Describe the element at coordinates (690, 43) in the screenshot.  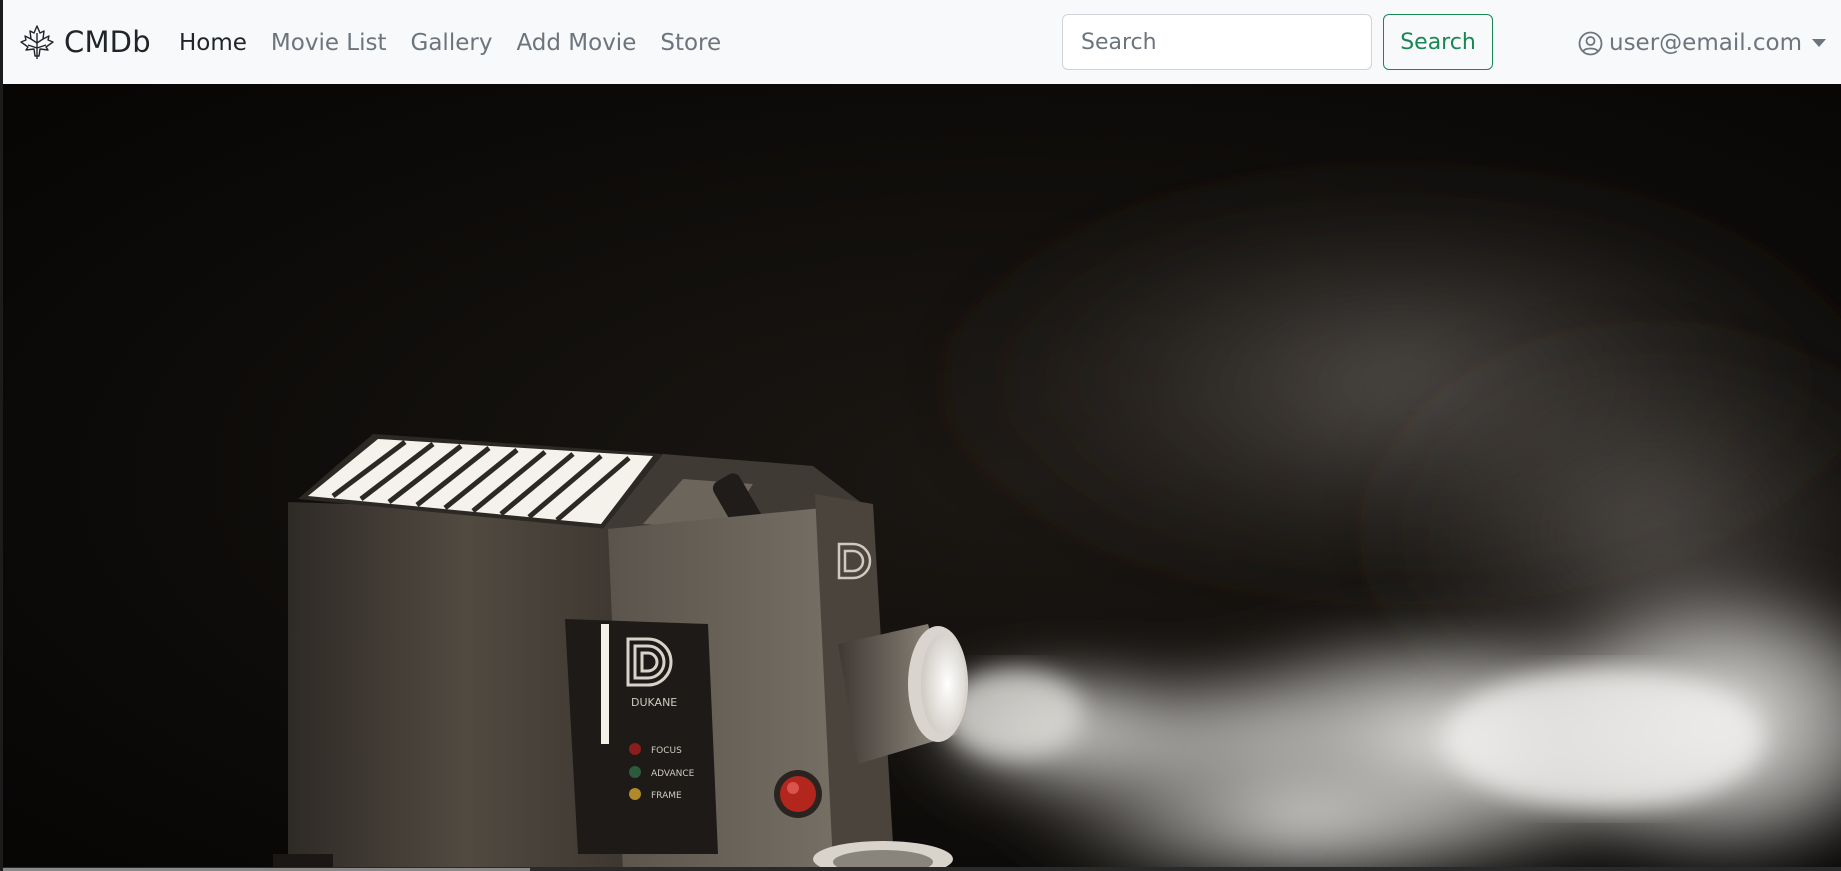
I see `nav-link-store: Store` at that location.